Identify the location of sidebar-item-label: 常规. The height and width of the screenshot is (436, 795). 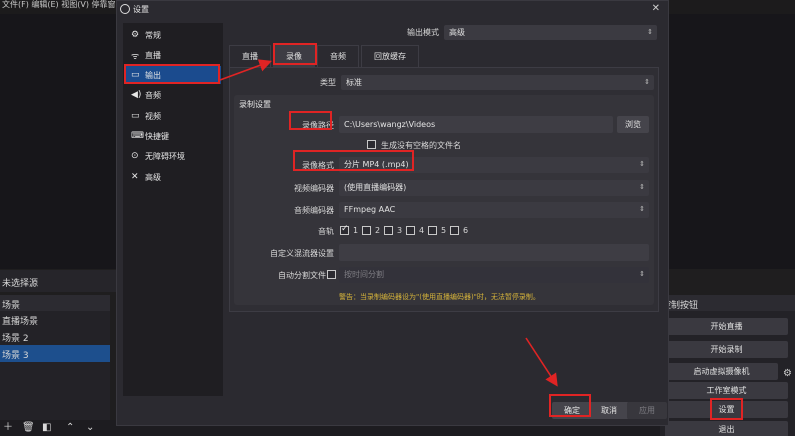
(153, 35).